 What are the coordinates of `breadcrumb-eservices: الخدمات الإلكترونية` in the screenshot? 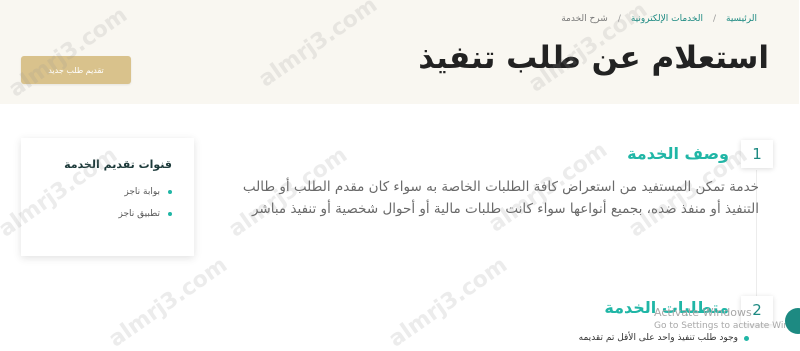 It's located at (668, 19).